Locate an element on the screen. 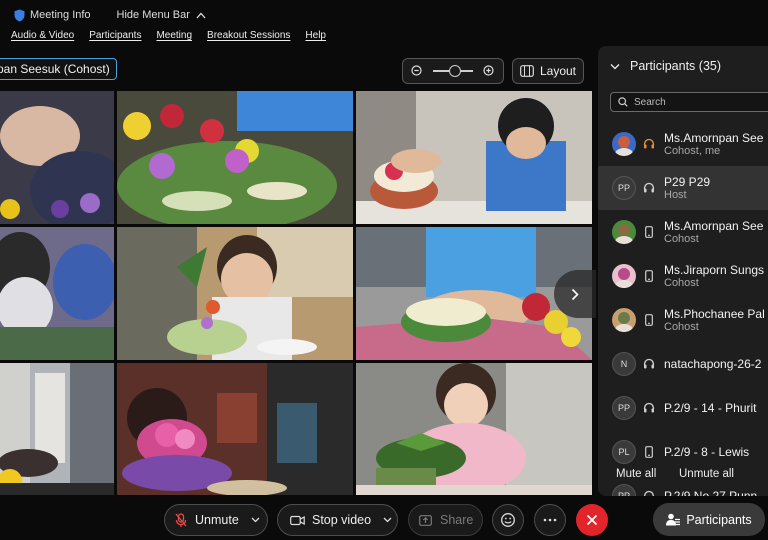  hide-menu-bar-button: Hide Menu Bar is located at coordinates (161, 15).